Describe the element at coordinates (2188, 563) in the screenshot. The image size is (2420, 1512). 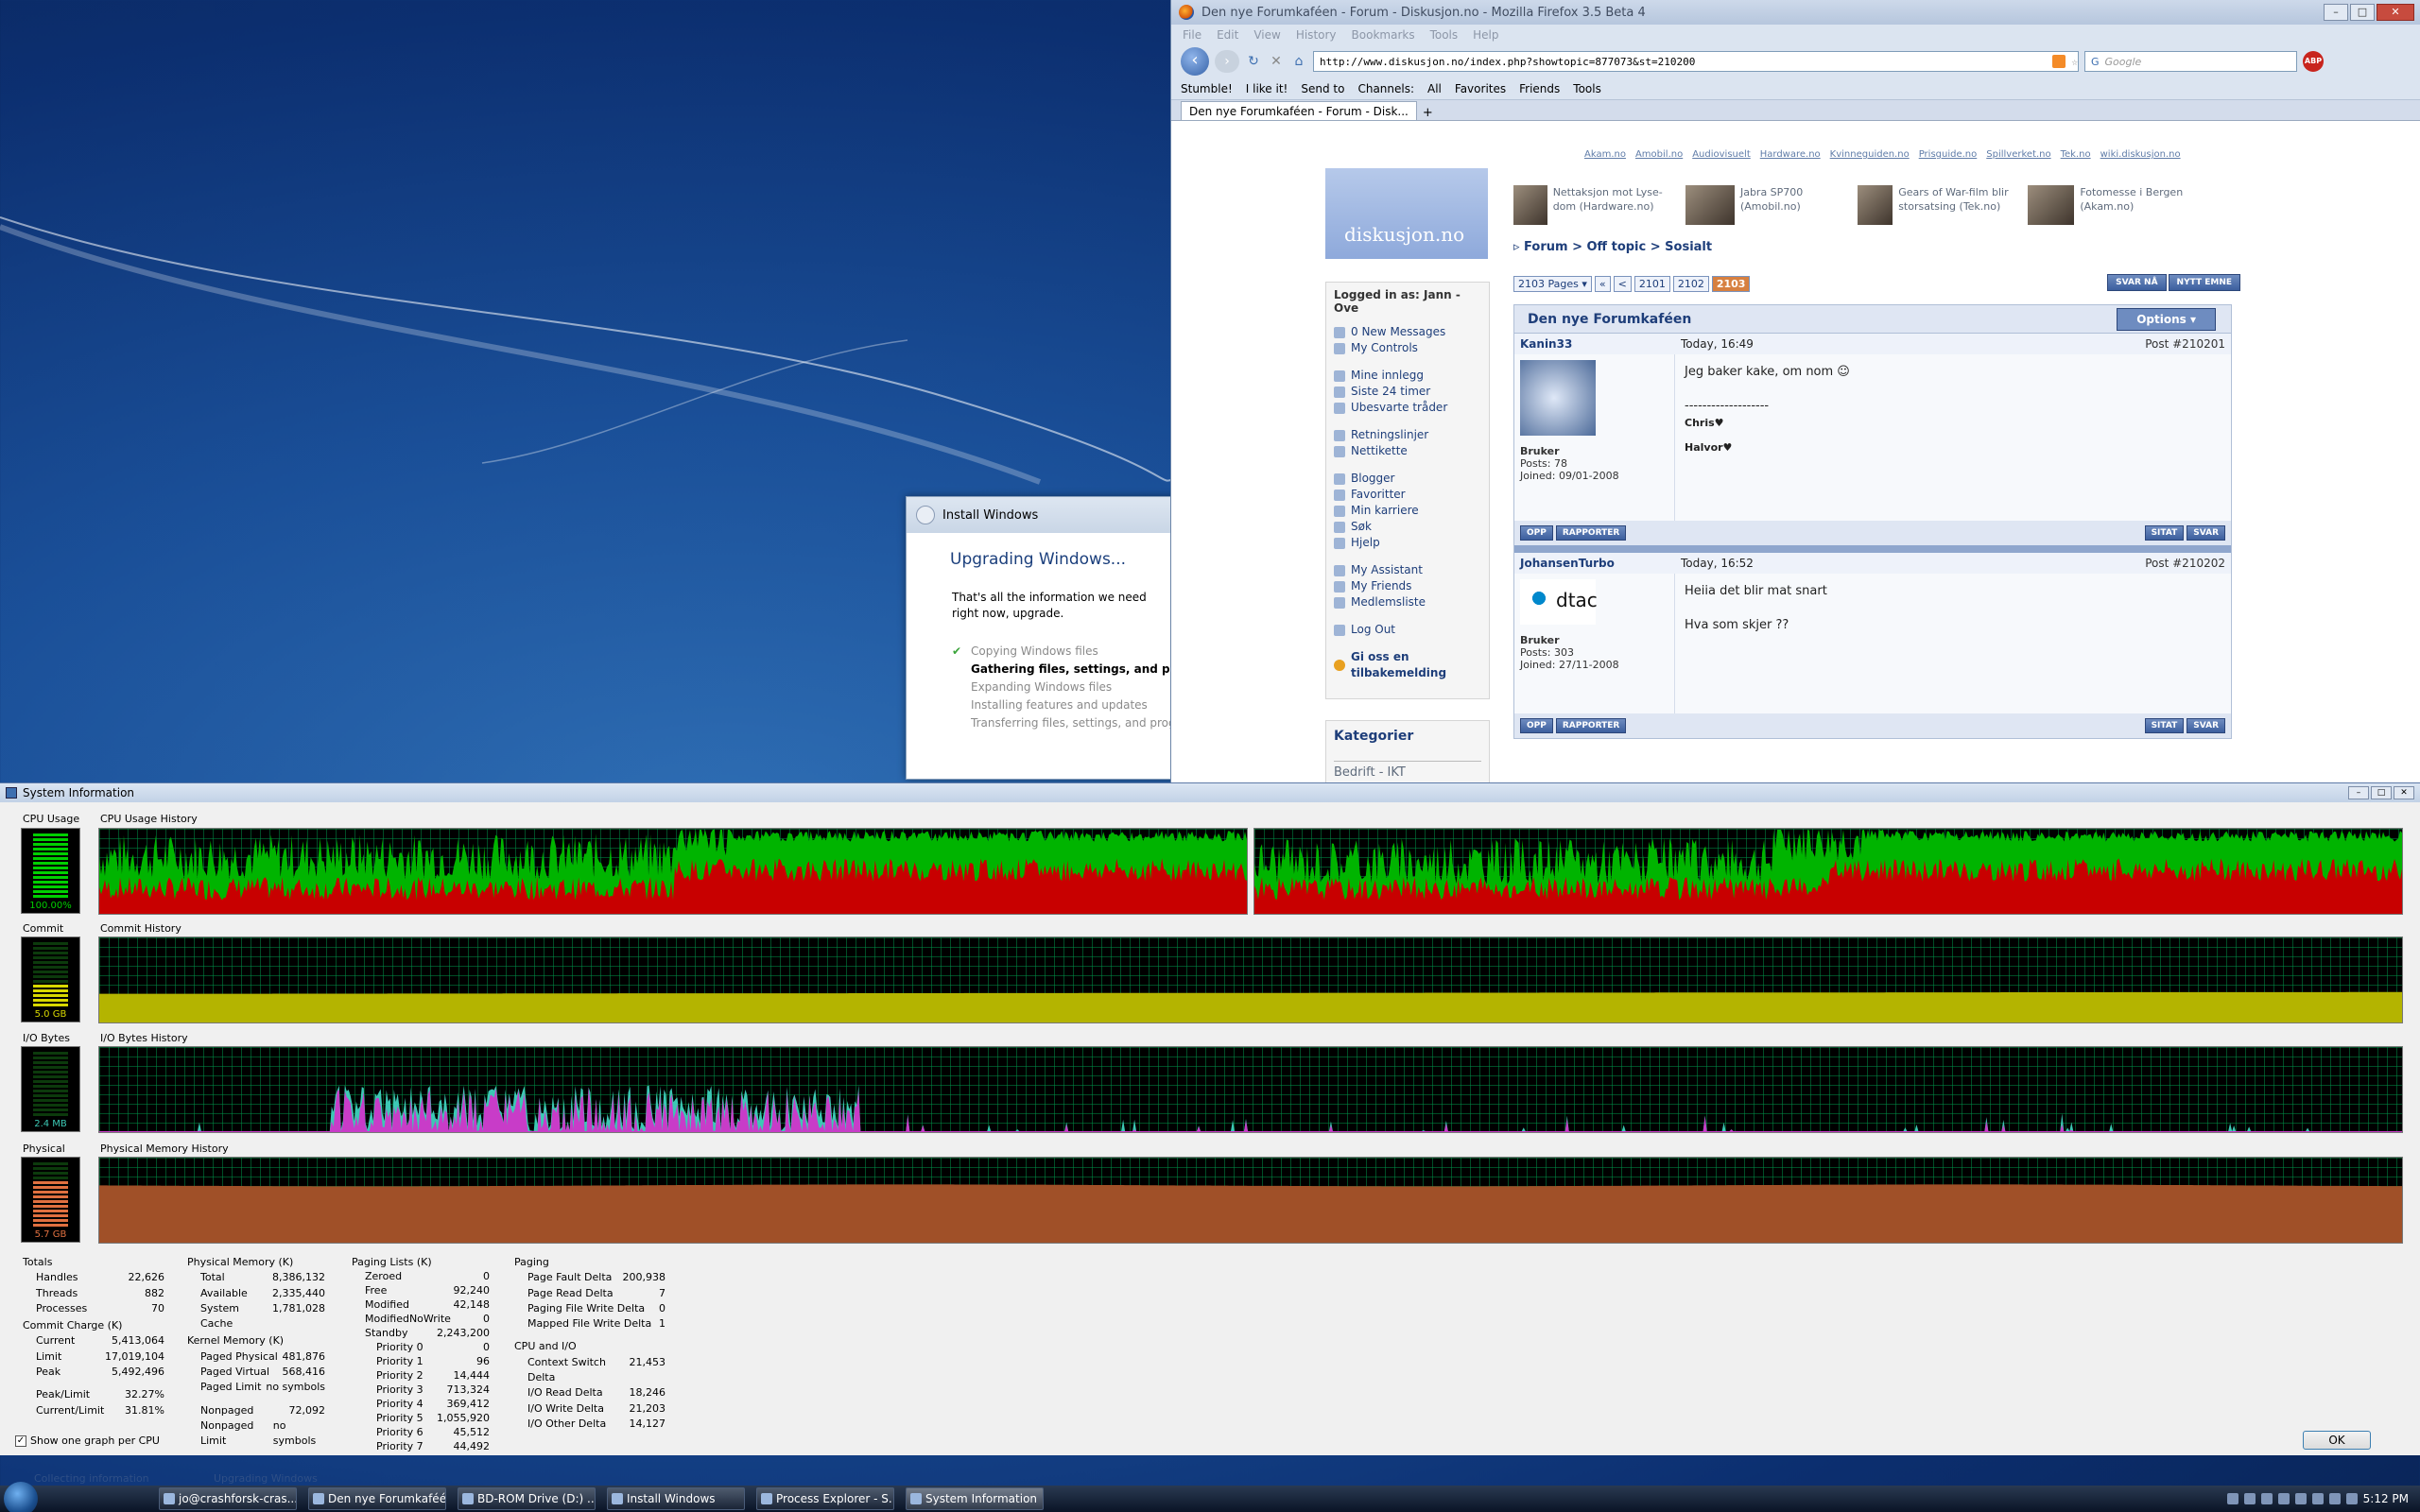
I see `post-number: Post #210202` at that location.